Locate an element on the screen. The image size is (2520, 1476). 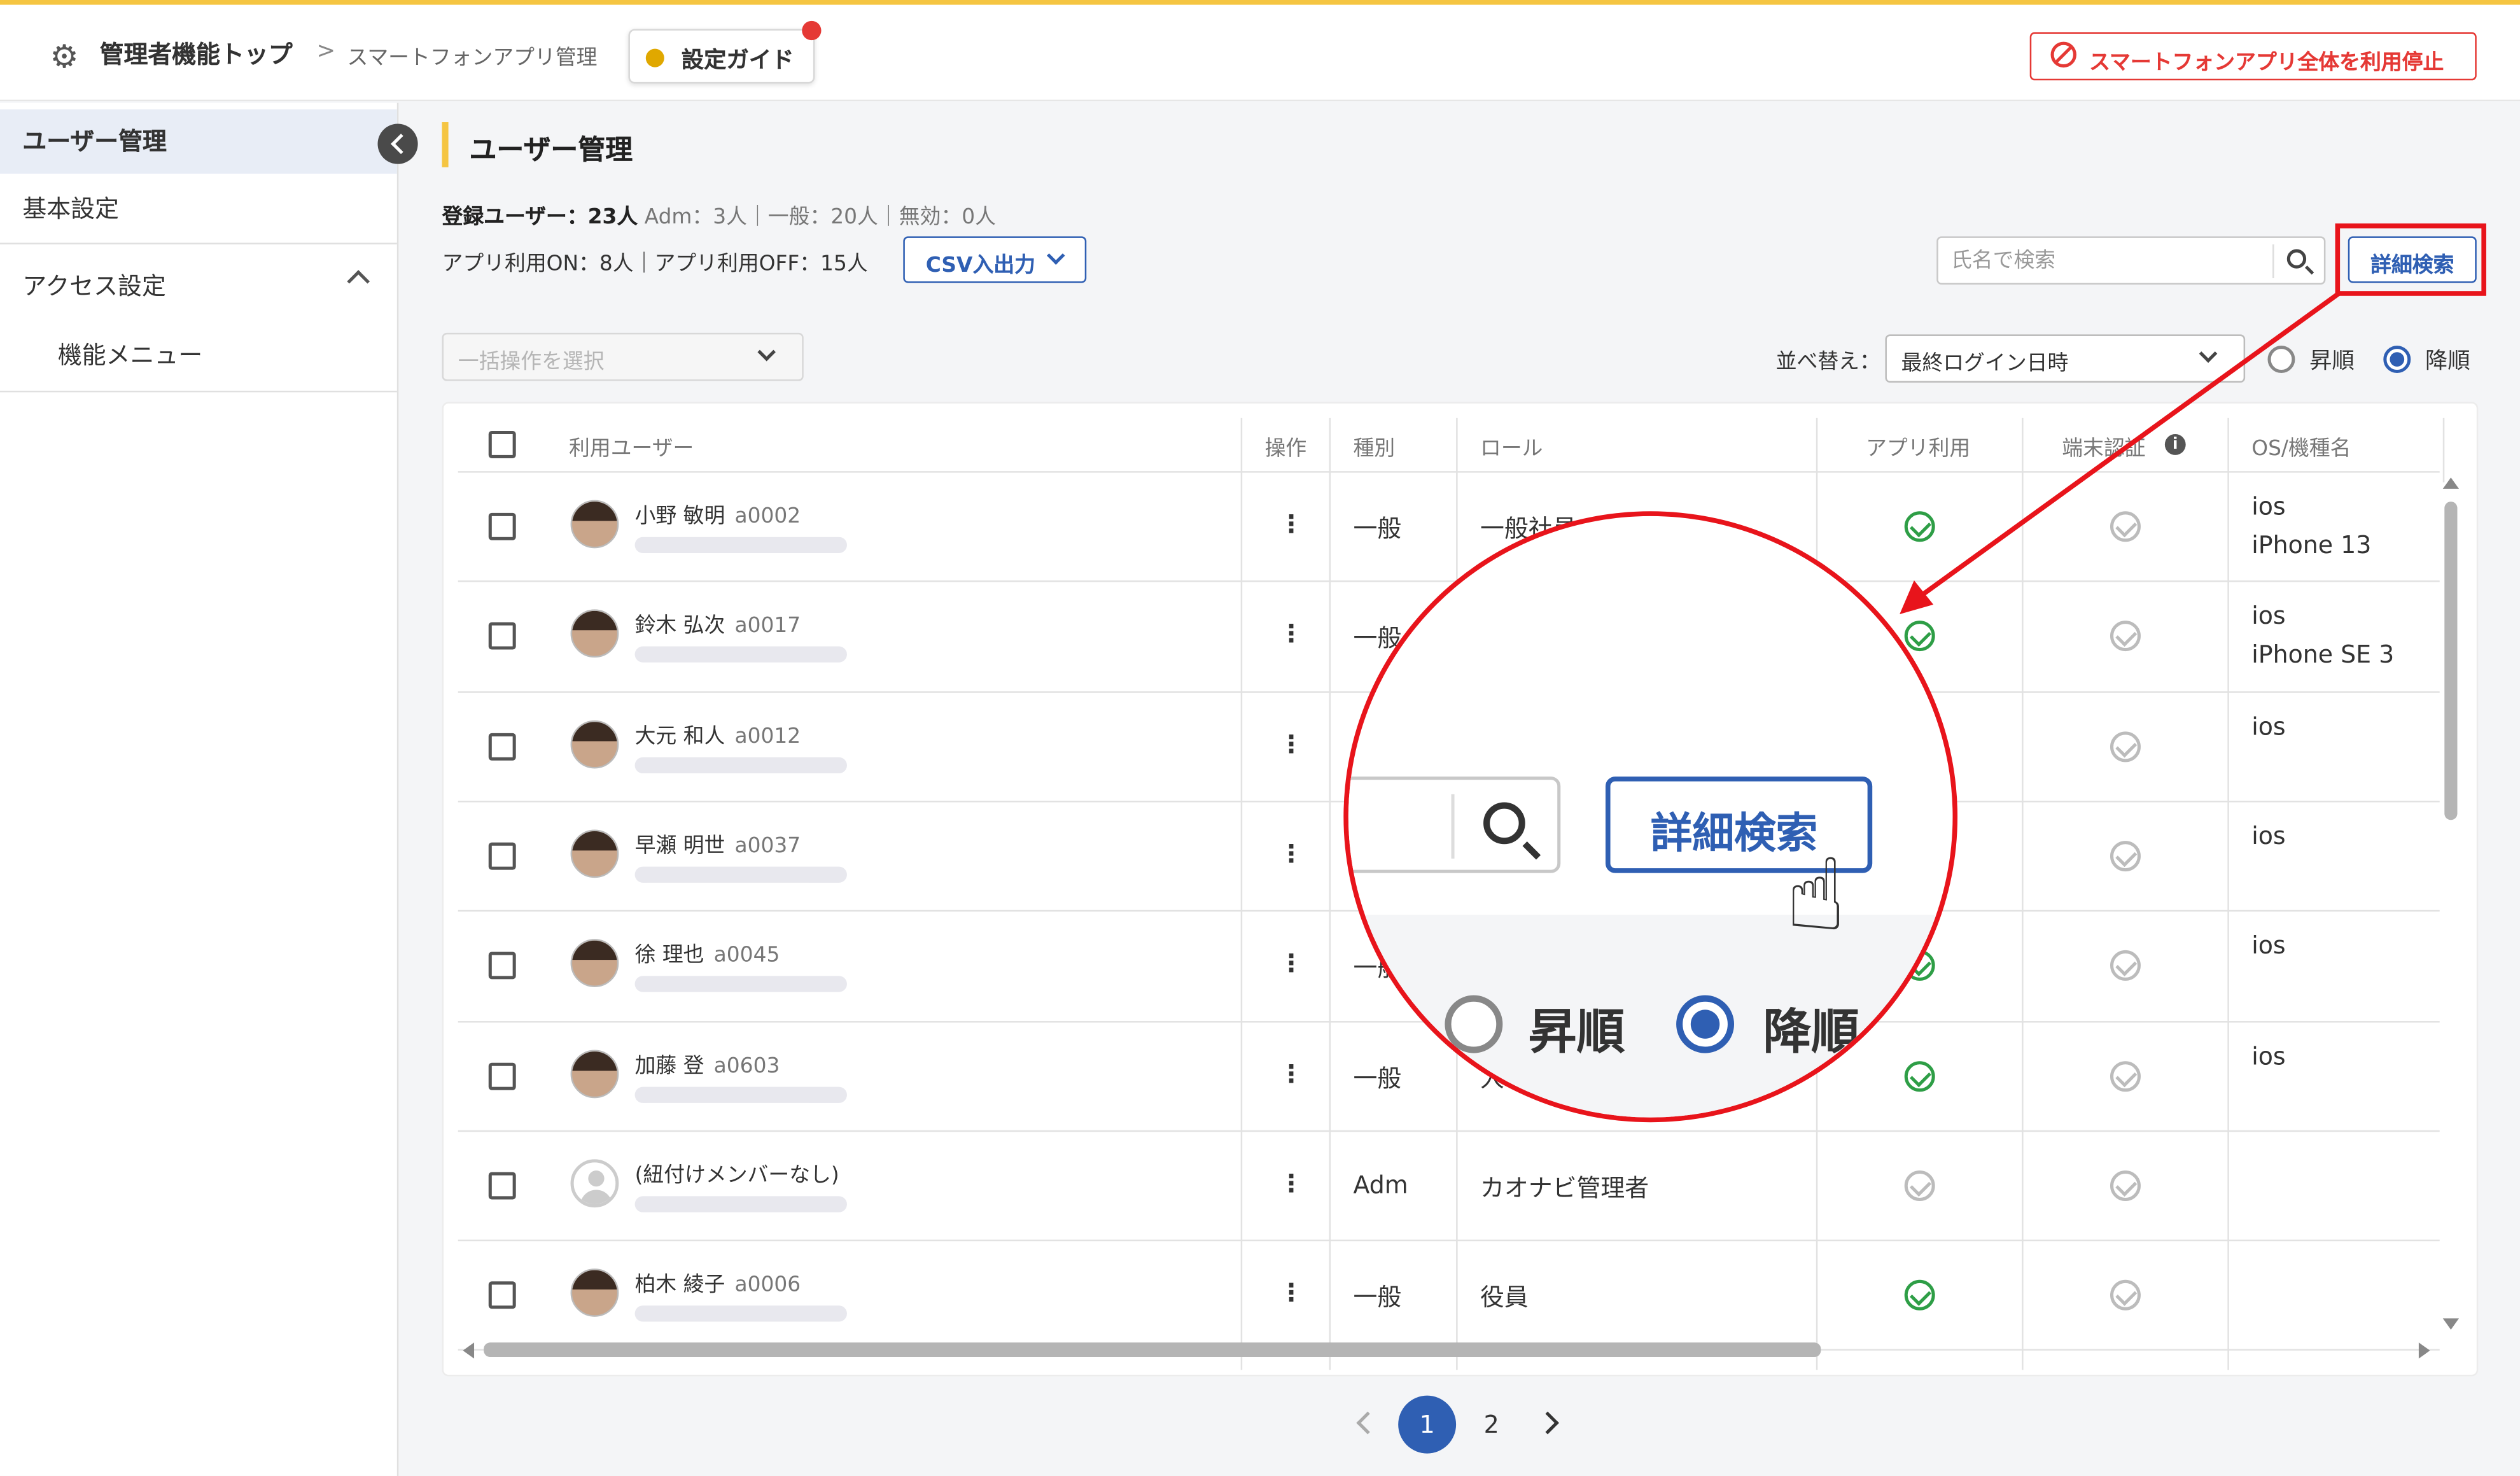
pagination-prev-icon is located at coordinates (1368, 1423).